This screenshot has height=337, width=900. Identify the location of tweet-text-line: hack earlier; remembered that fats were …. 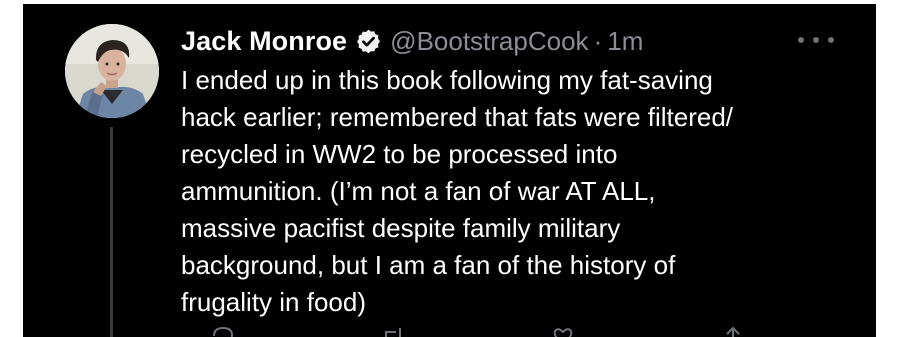
(457, 117).